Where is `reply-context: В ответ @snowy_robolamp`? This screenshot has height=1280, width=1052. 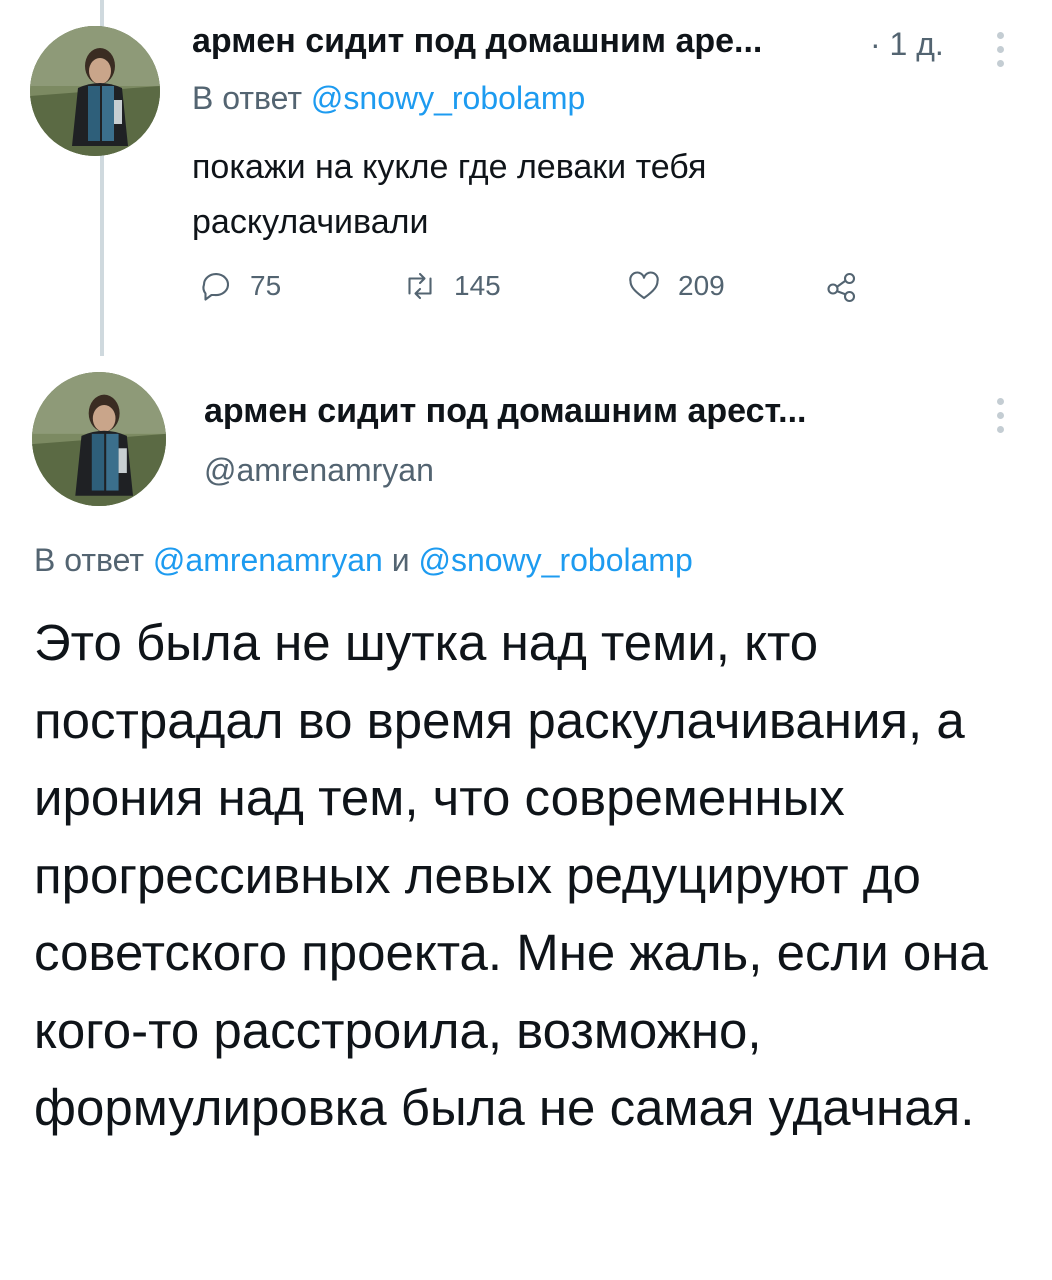
reply-context: В ответ @snowy_robolamp is located at coordinates (388, 98).